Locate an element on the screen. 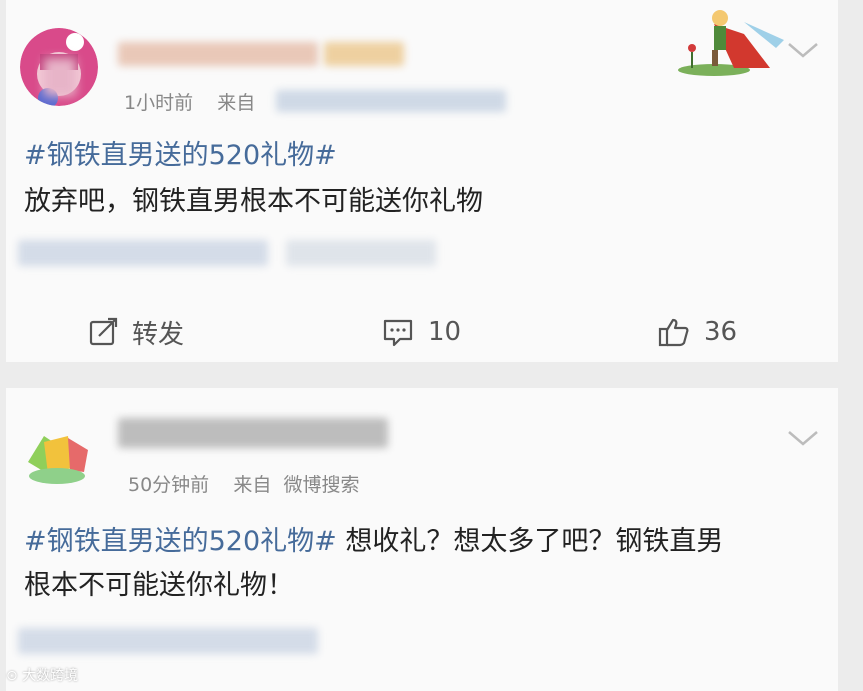 The image size is (863, 691). post-source: 微博搜索 is located at coordinates (321, 485).